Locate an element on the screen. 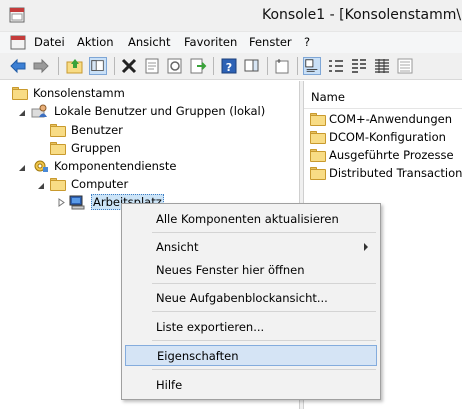 This screenshot has height=409, width=462. refresh-icon is located at coordinates (175, 66).